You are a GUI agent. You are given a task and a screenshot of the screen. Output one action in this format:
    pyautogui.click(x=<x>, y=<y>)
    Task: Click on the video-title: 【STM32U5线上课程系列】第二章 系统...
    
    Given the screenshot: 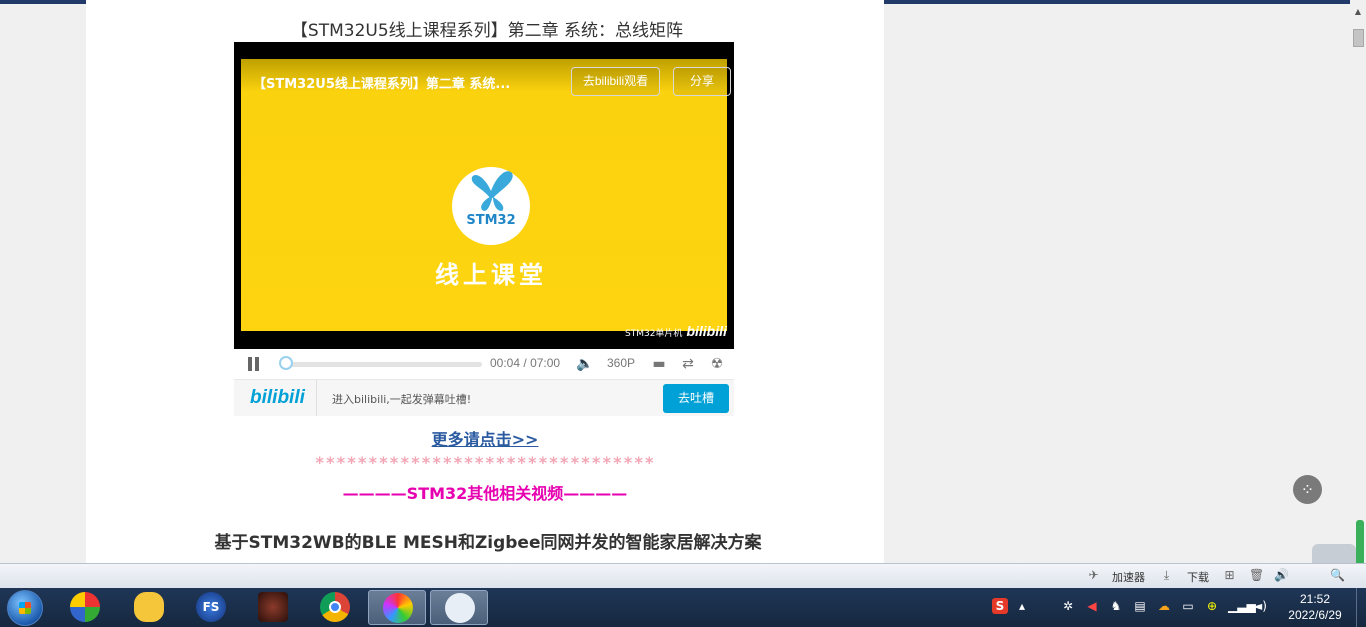 What is the action you would take?
    pyautogui.click(x=398, y=82)
    